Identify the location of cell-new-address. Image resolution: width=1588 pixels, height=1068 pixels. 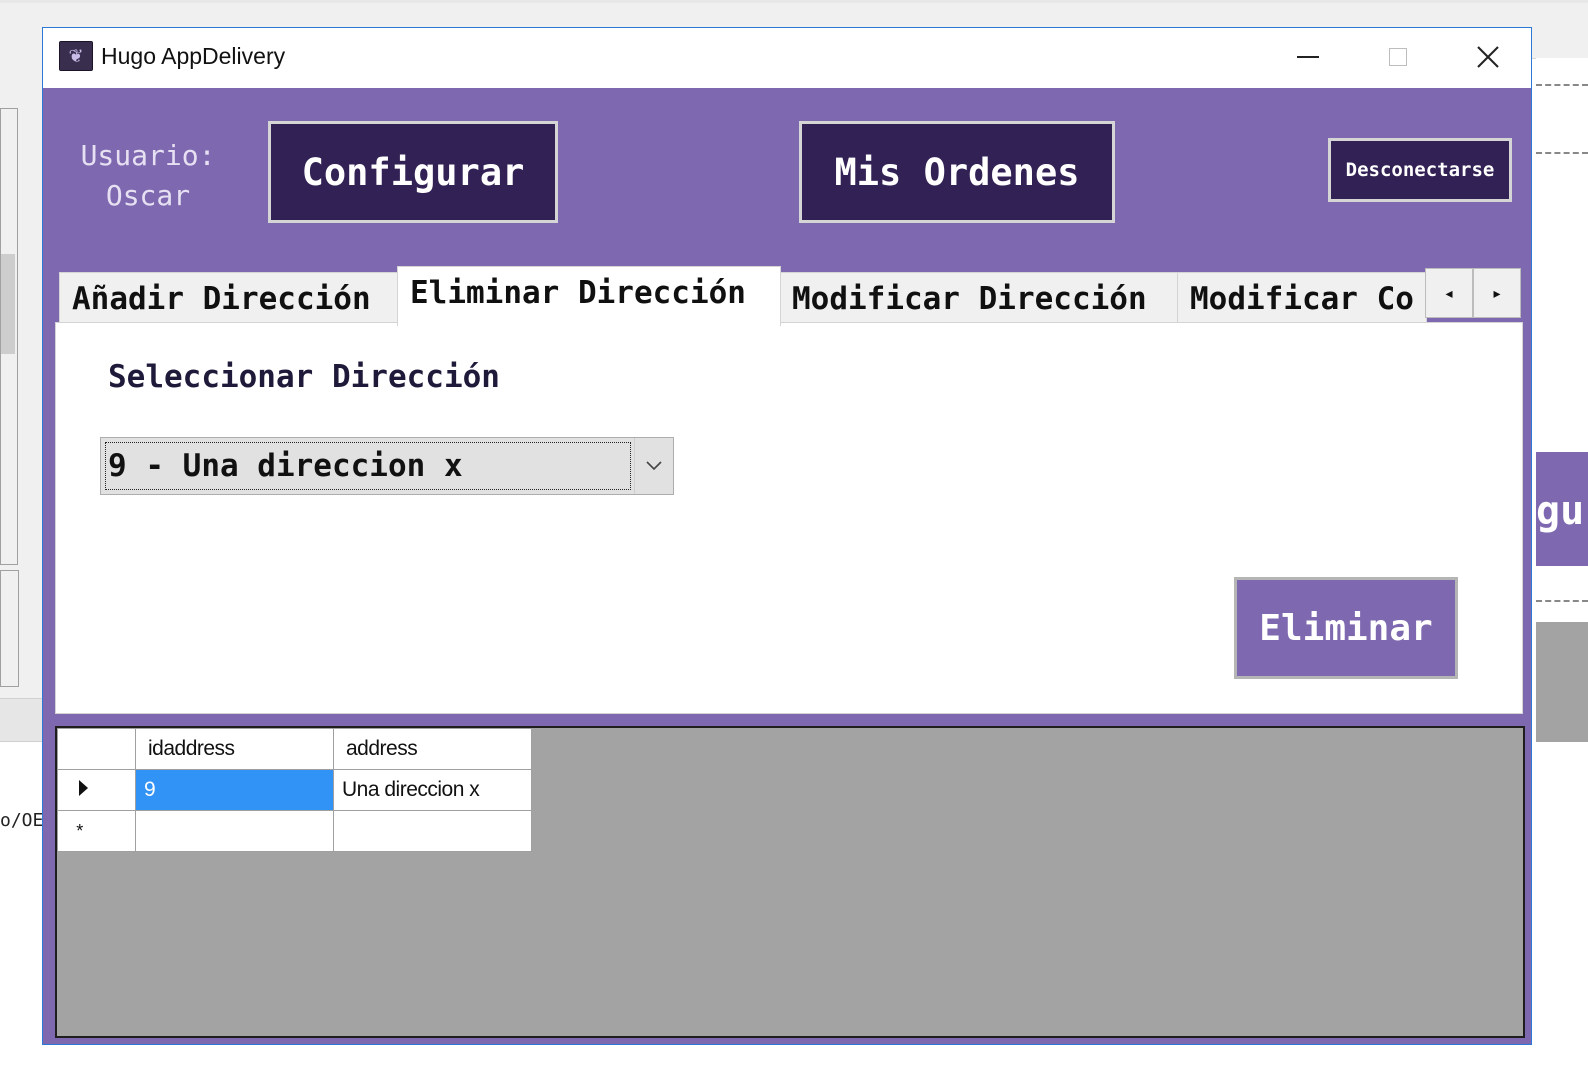
(432, 831).